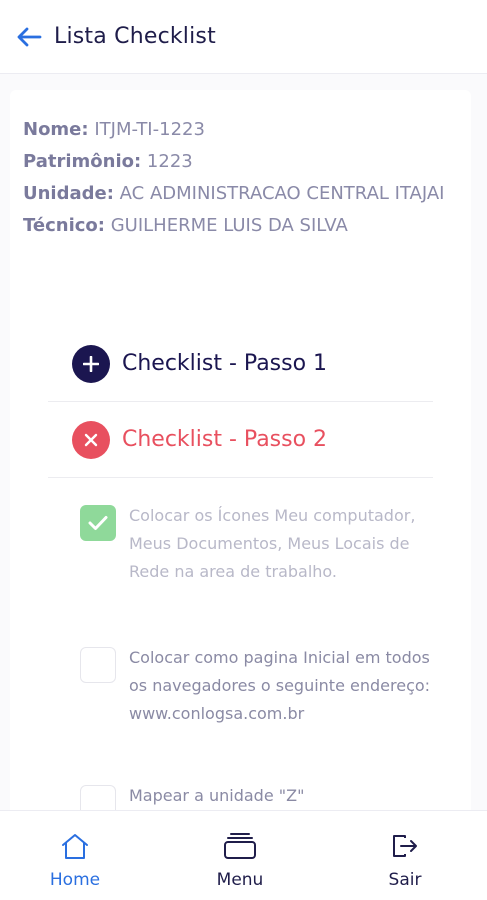 The image size is (487, 900). Describe the element at coordinates (82, 161) in the screenshot. I see `info-patrimonio-key: Patrimônio:` at that location.